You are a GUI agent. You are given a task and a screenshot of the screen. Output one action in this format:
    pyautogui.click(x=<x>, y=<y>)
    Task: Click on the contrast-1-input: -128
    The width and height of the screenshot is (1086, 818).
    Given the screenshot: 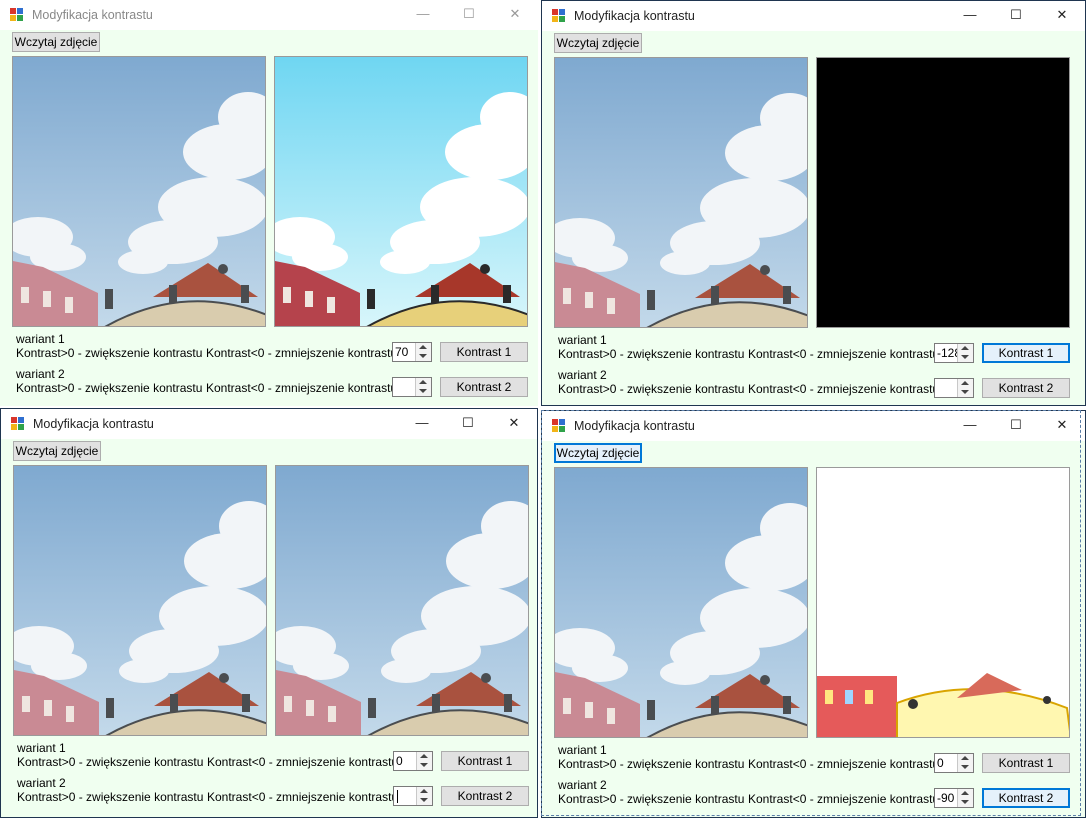 What is the action you would take?
    pyautogui.click(x=954, y=353)
    